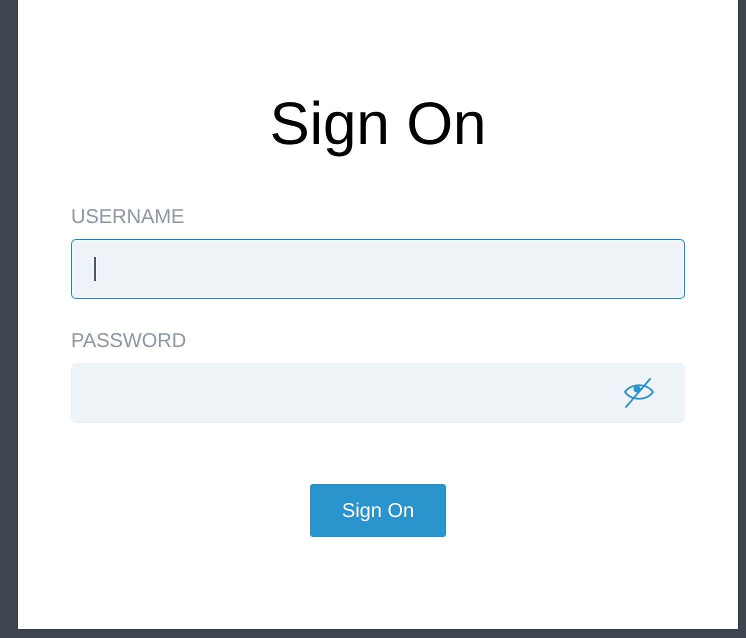 Image resolution: width=746 pixels, height=638 pixels. I want to click on password-field, so click(378, 393).